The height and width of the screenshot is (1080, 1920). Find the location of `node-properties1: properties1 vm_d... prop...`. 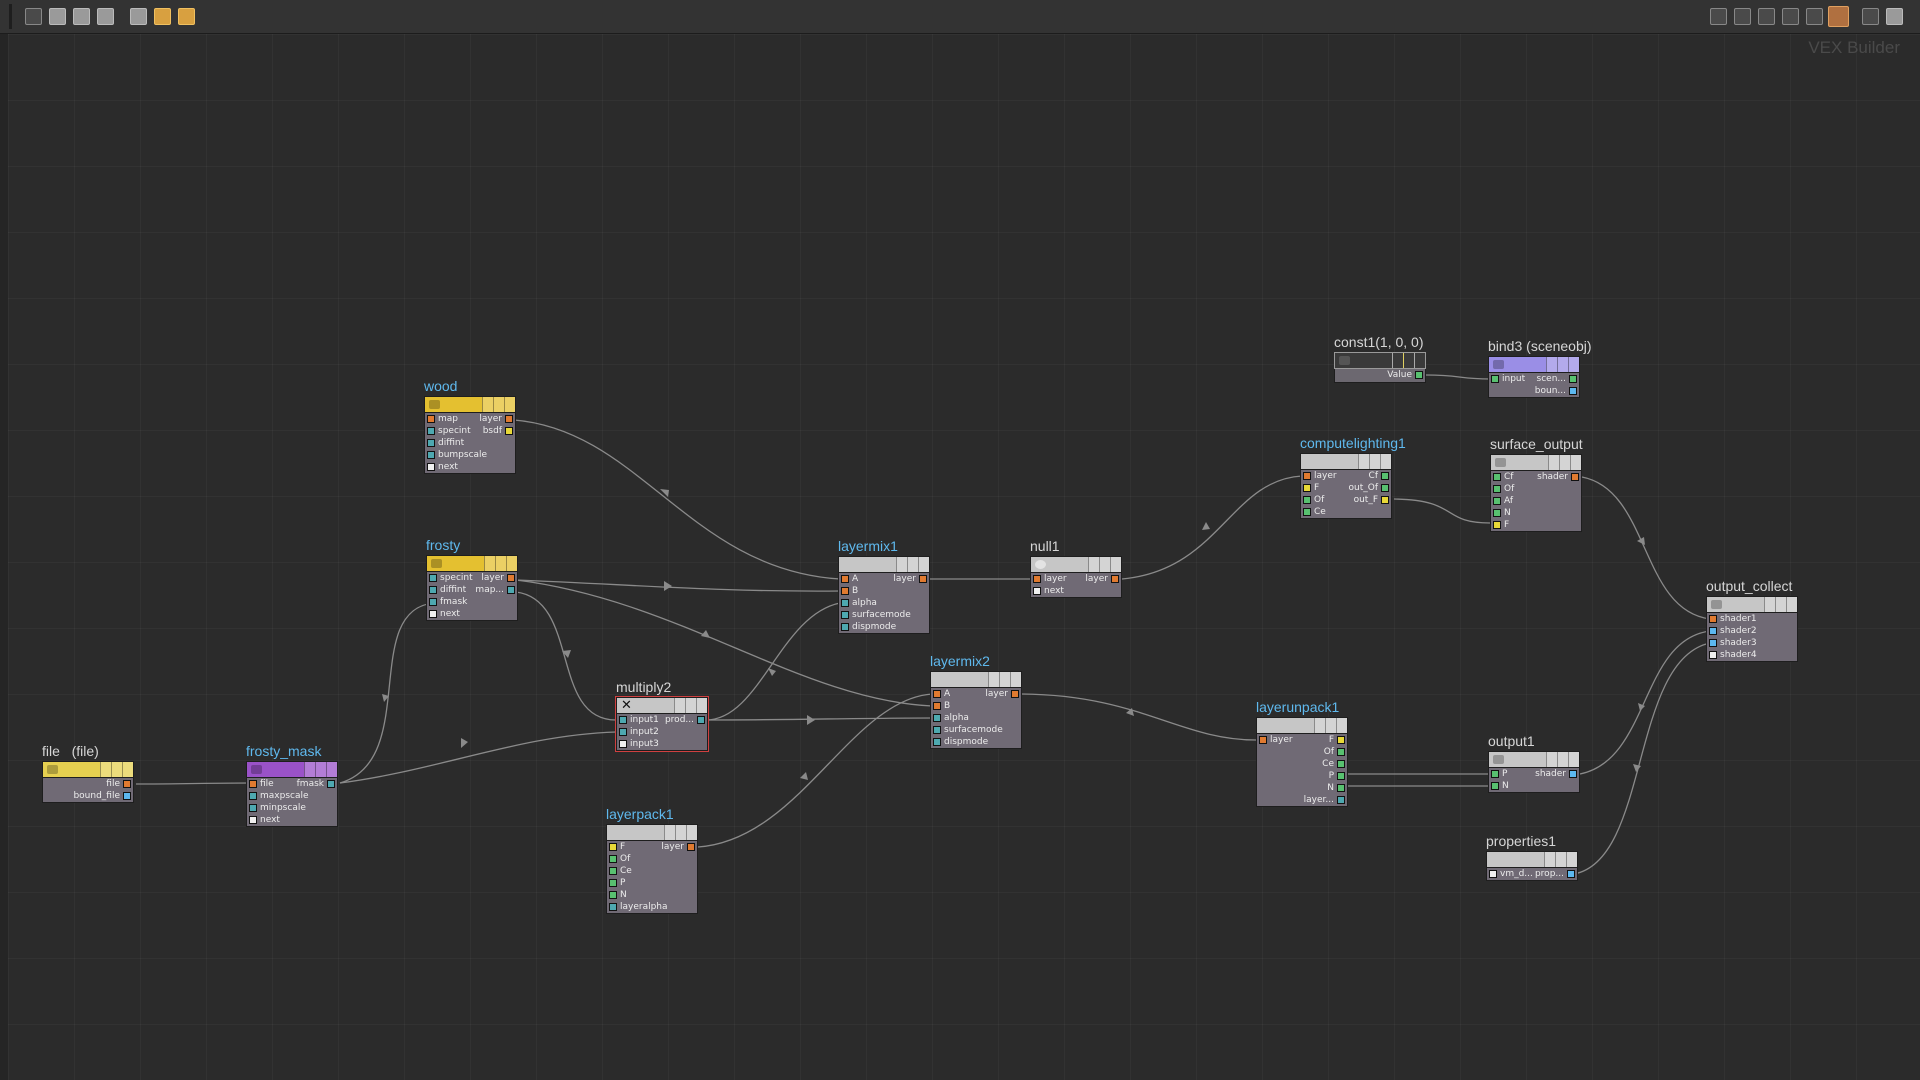

node-properties1: properties1 vm_d... prop... is located at coordinates (1532, 857).